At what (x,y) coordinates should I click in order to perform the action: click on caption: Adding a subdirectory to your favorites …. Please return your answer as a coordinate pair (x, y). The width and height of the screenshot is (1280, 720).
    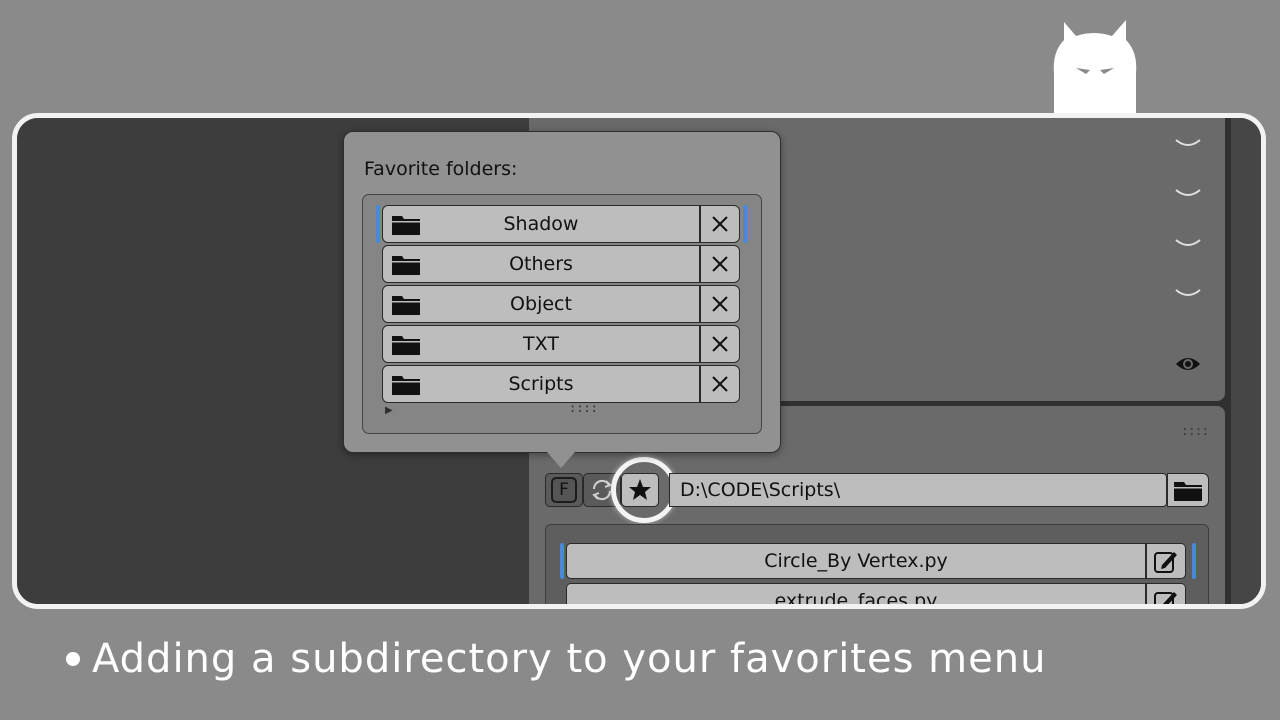
    Looking at the image, I should click on (556, 659).